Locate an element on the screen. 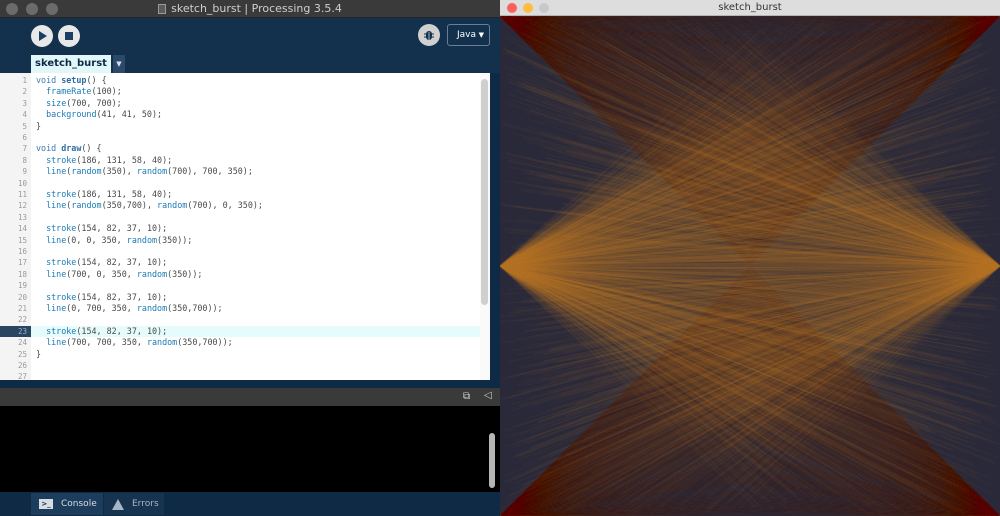 The width and height of the screenshot is (1000, 516). sketch-close-button is located at coordinates (512, 8).